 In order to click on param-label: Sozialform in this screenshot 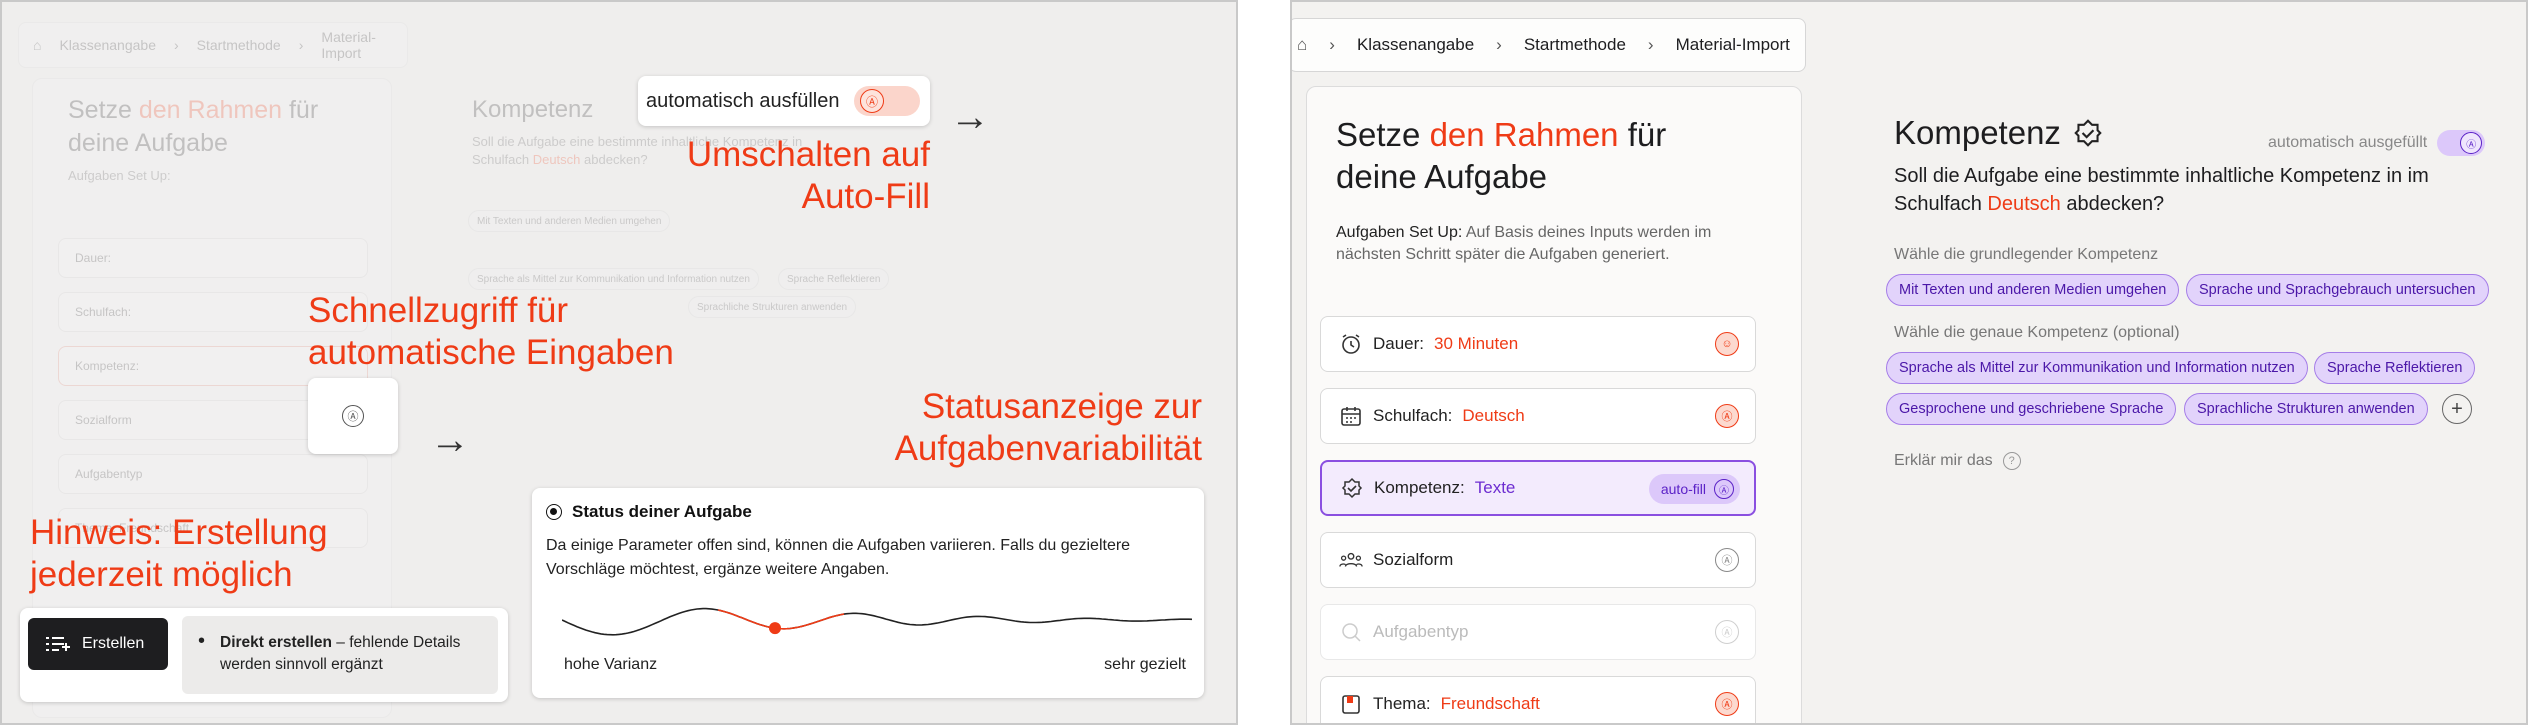, I will do `click(1413, 559)`.